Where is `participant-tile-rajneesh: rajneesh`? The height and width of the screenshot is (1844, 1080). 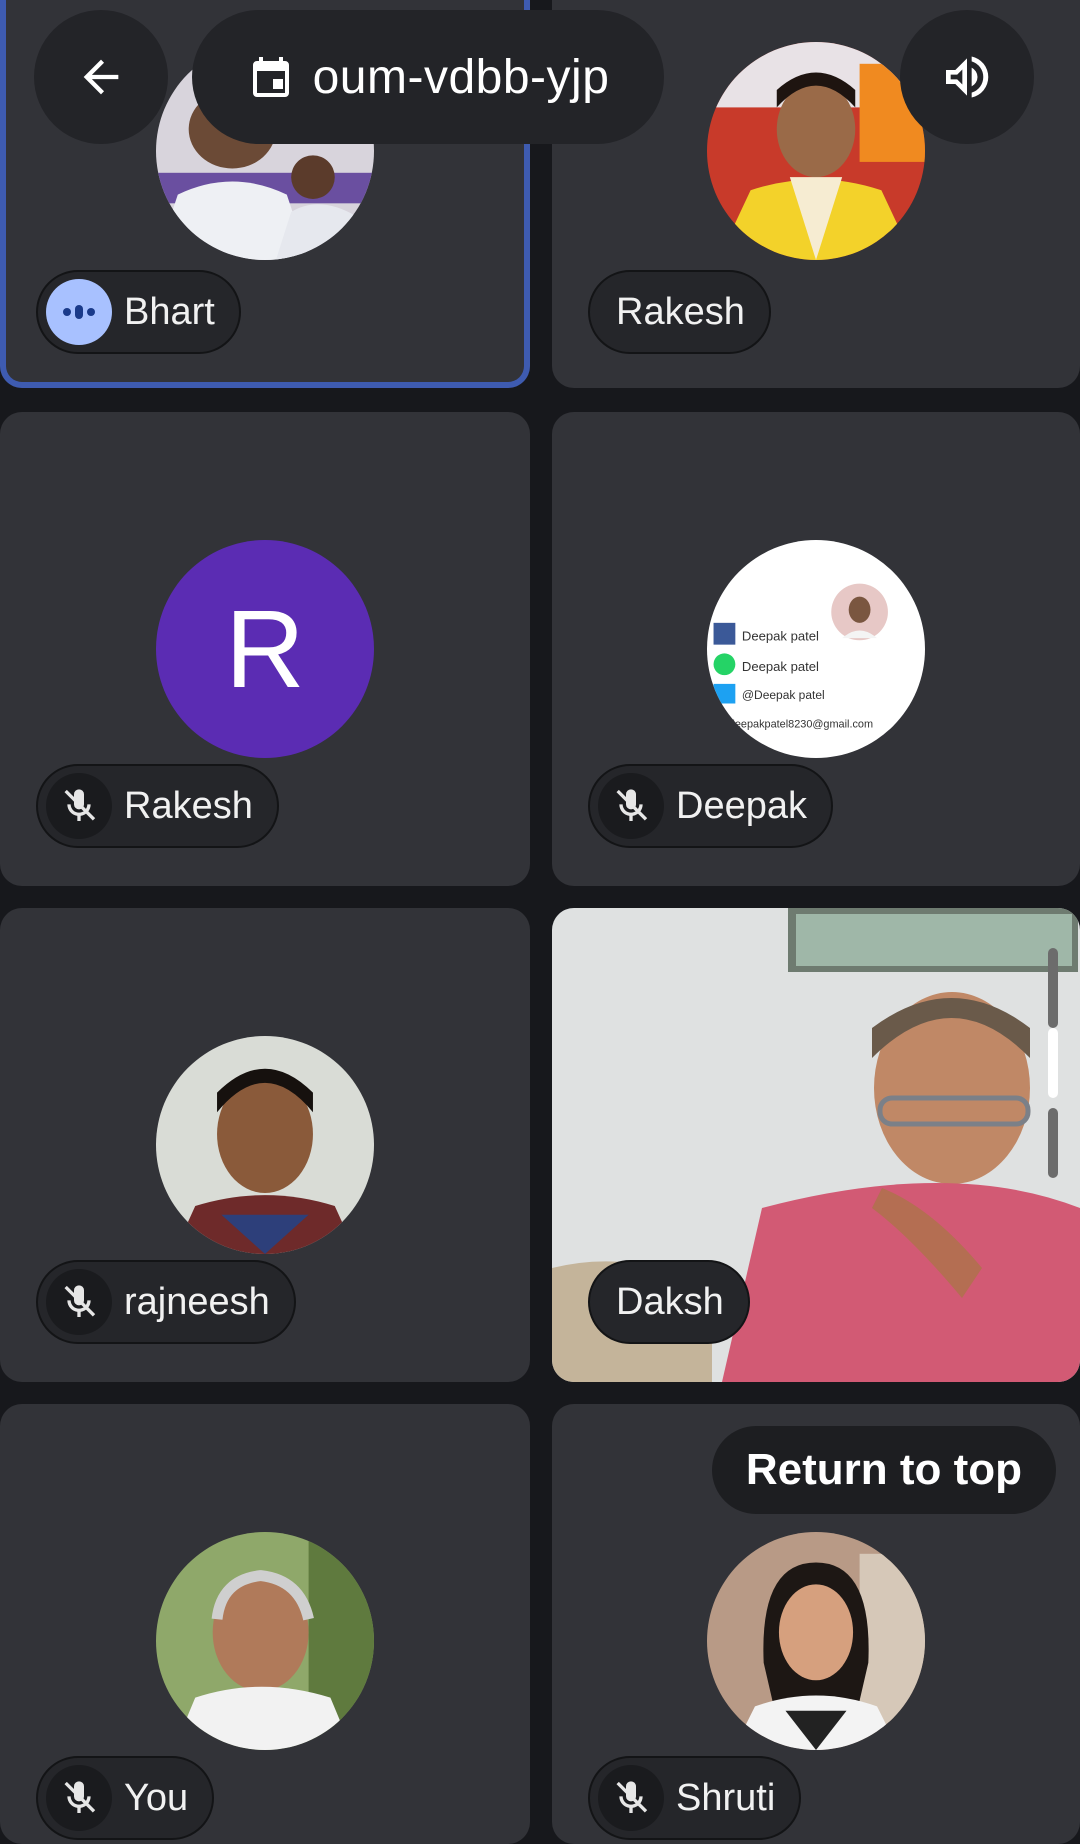
participant-tile-rajneesh: rajneesh is located at coordinates (265, 1145).